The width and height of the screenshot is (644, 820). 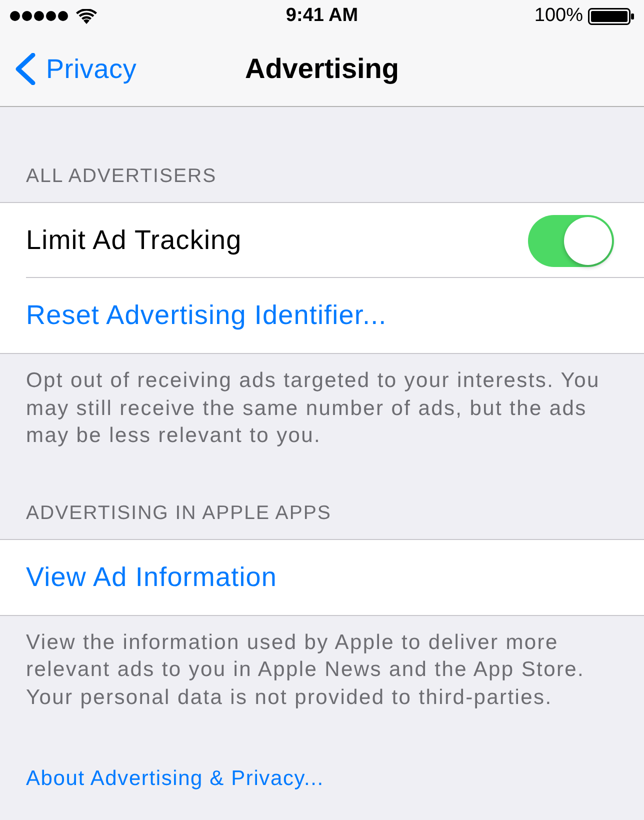 I want to click on section-header: ADVERTISING IN APPLE APPS, so click(x=179, y=512).